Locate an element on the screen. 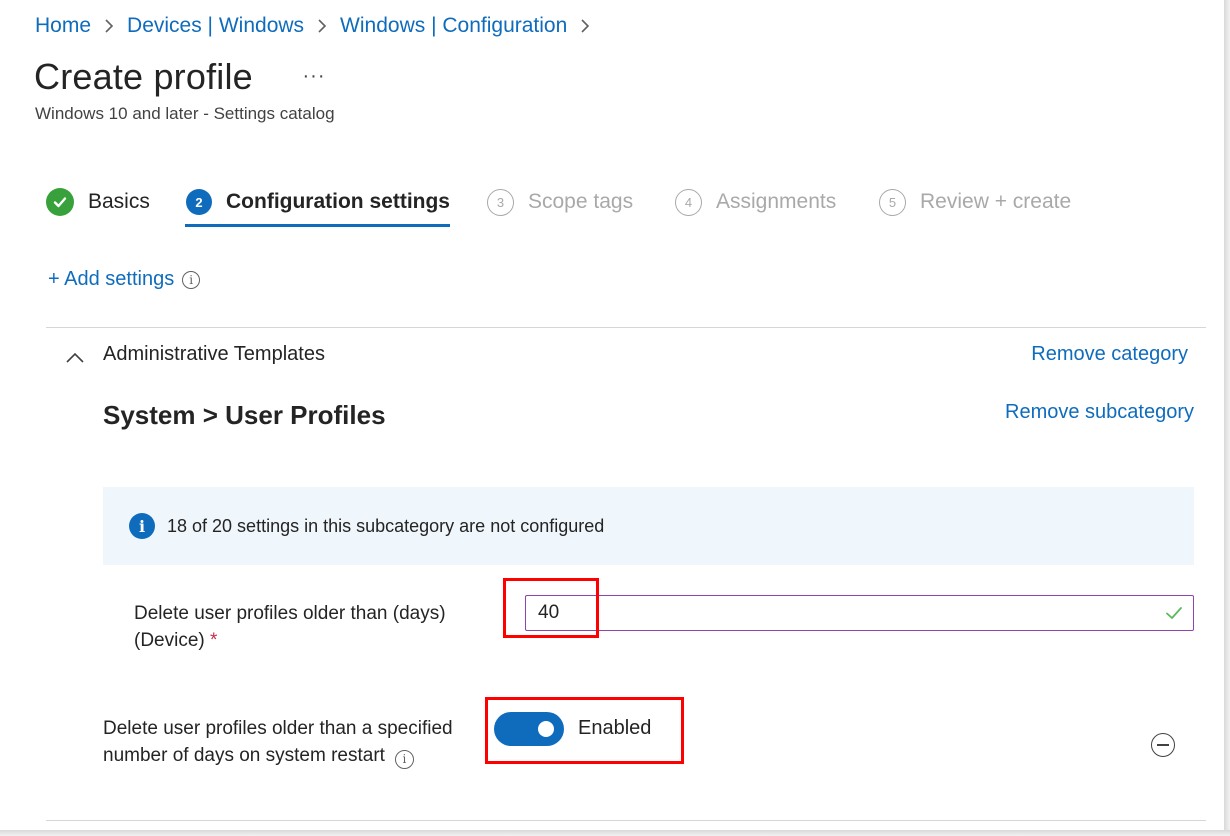 The image size is (1230, 836). window-edge-right is located at coordinates (1227, 418).